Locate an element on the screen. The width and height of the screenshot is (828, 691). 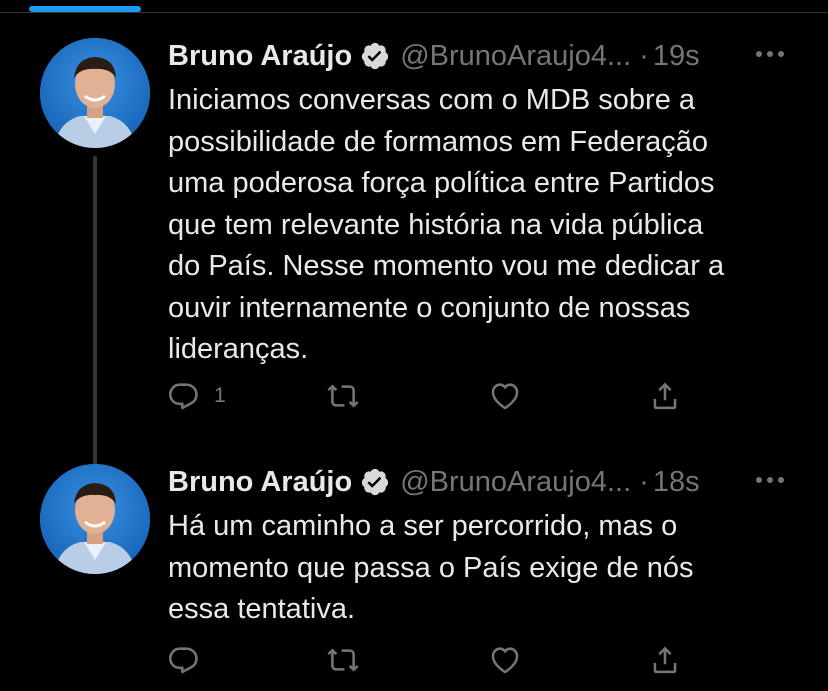
reply-count: 1 is located at coordinates (220, 395).